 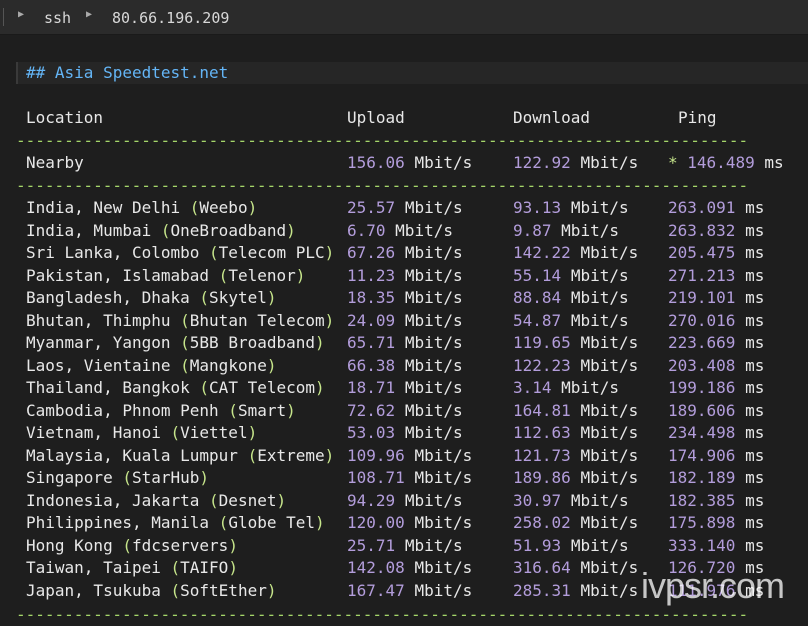 What do you see at coordinates (371, 432) in the screenshot?
I see `result-upload-value: 53.03` at bounding box center [371, 432].